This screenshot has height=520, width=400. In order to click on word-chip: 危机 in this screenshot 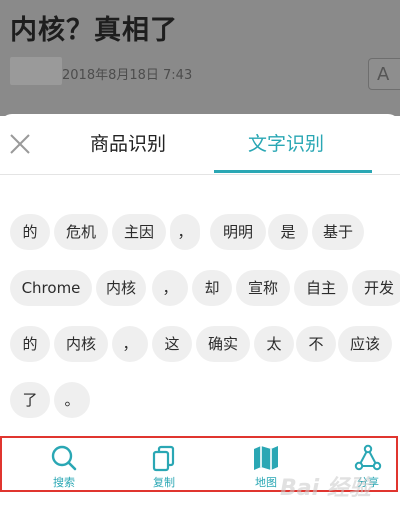, I will do `click(81, 232)`.